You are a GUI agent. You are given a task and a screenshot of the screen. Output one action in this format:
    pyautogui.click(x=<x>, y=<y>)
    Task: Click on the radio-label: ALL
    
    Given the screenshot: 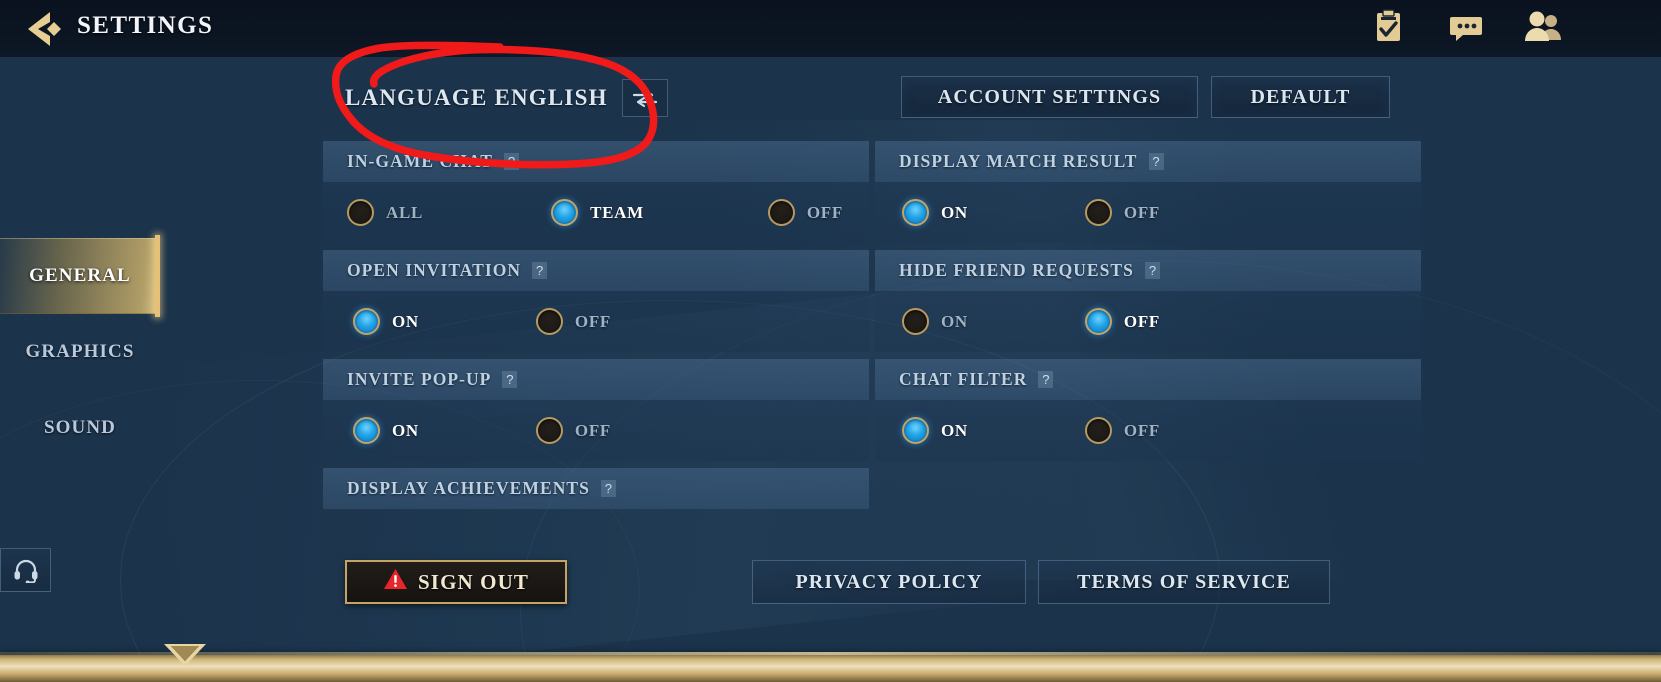 What is the action you would take?
    pyautogui.click(x=405, y=212)
    